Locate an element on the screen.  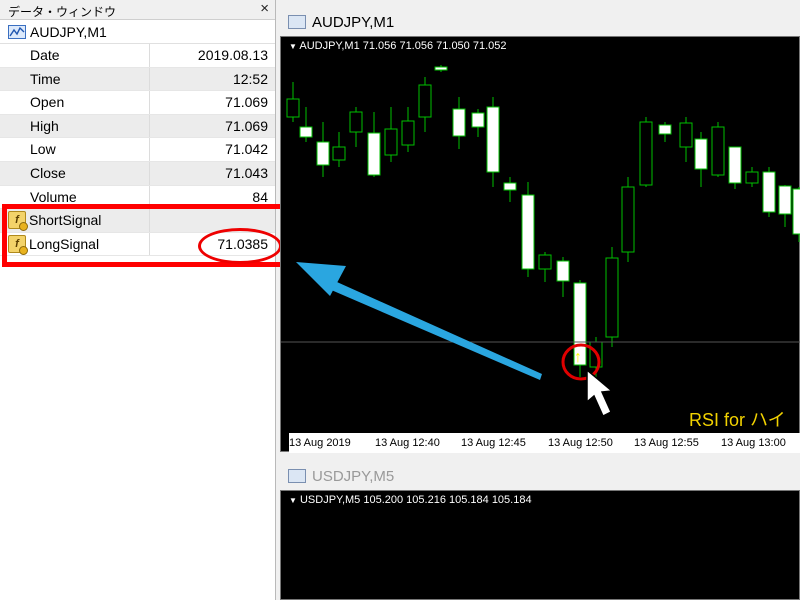
chart-info: ▼ AUDJPY,M1 71.056 71.056 71.050 71.052 is located at coordinates (398, 46).